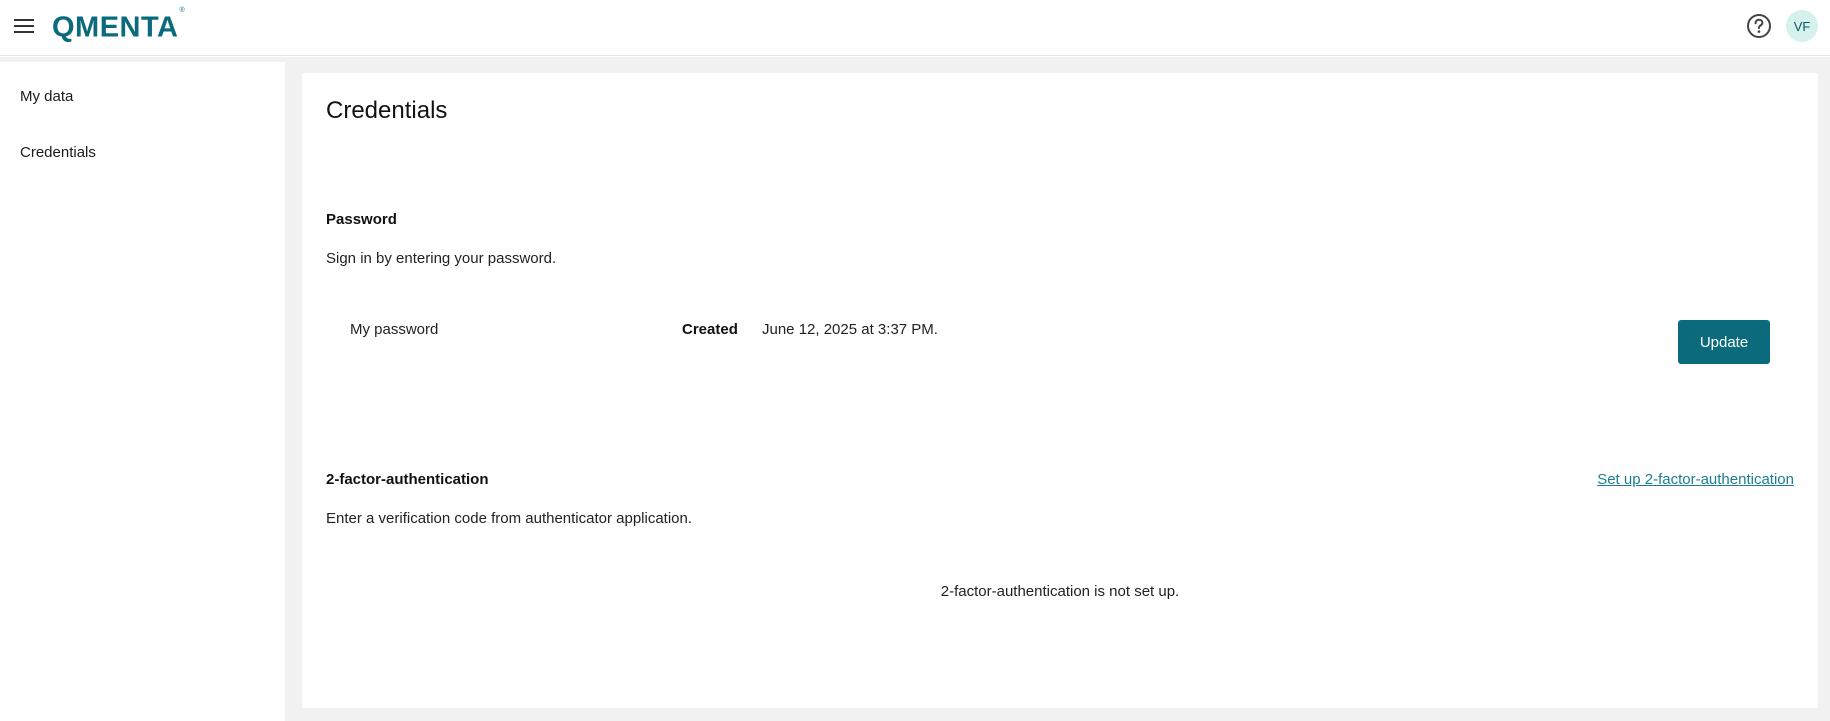  What do you see at coordinates (850, 329) in the screenshot?
I see `password-created-value: June 12, 2025 at 3:37 PM.` at bounding box center [850, 329].